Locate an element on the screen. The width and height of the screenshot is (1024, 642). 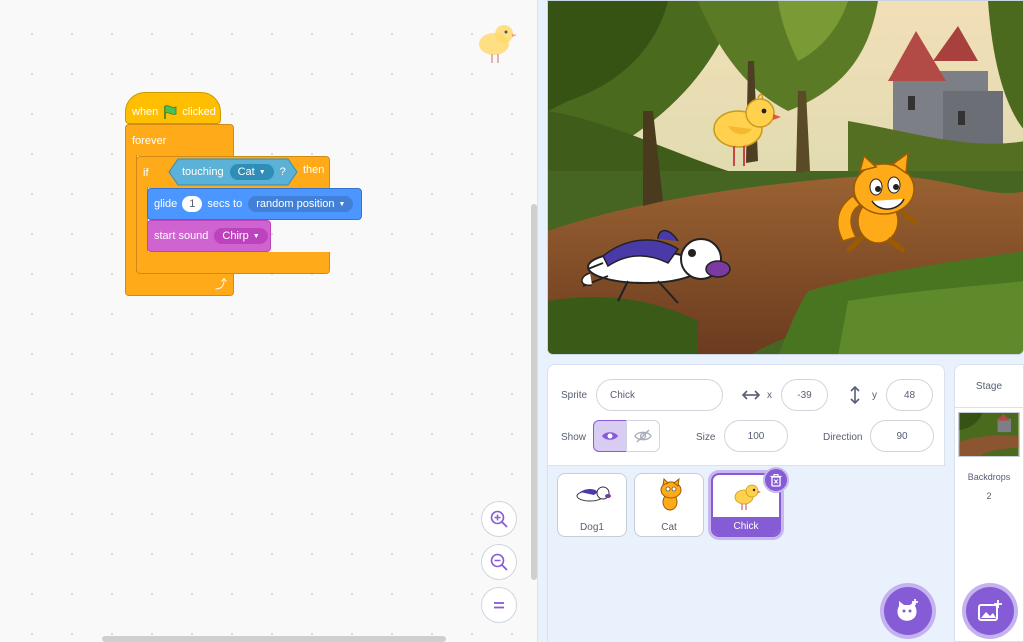
zoom-reset-button is located at coordinates (499, 605).